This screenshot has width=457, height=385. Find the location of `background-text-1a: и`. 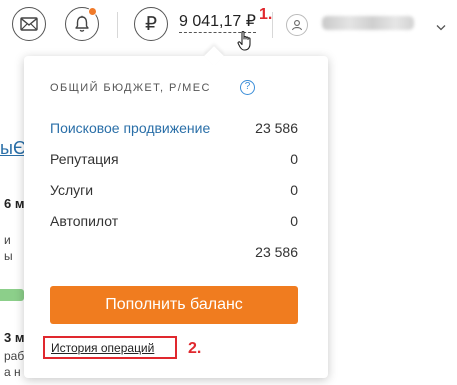

background-text-1a: и is located at coordinates (7, 240).